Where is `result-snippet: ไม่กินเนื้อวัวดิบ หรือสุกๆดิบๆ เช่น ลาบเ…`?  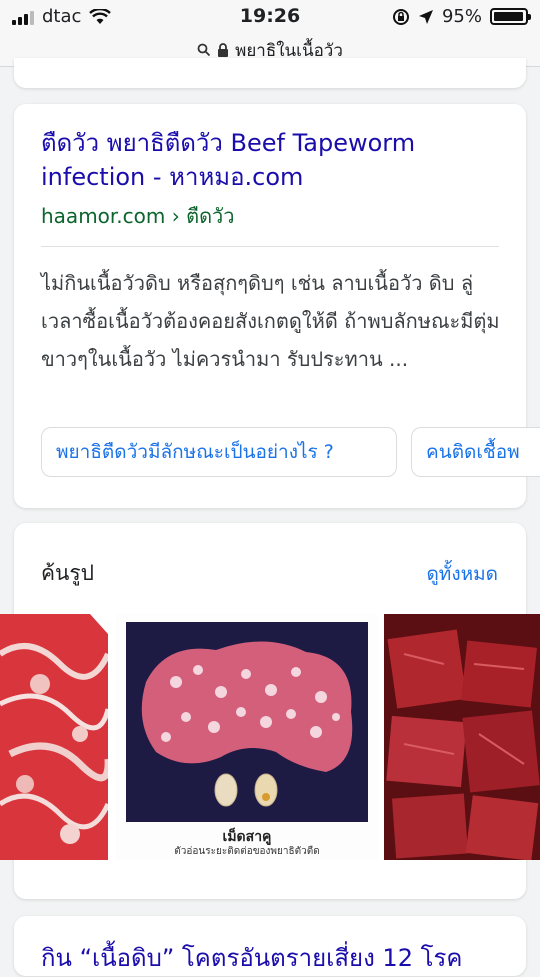 result-snippet: ไม่กินเนื้อวัวดิบ หรือสุกๆดิบๆ เช่น ลาบเ… is located at coordinates (270, 321).